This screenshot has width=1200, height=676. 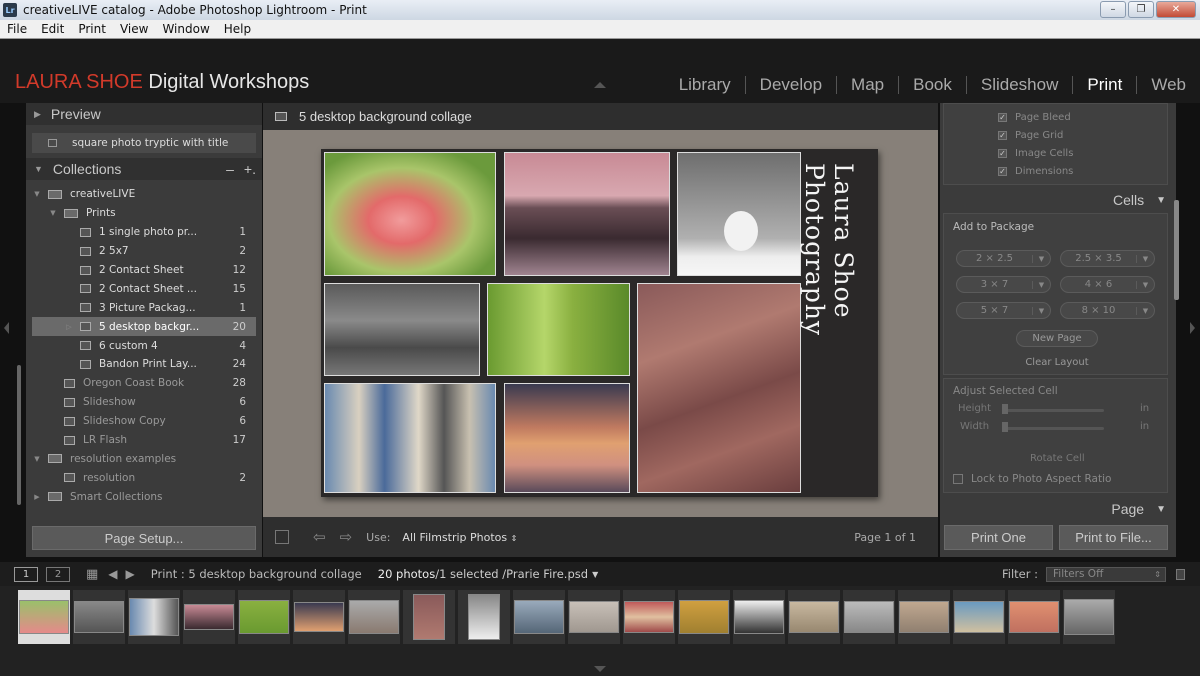 What do you see at coordinates (52, 29) in the screenshot?
I see `menu-edit: Edit` at bounding box center [52, 29].